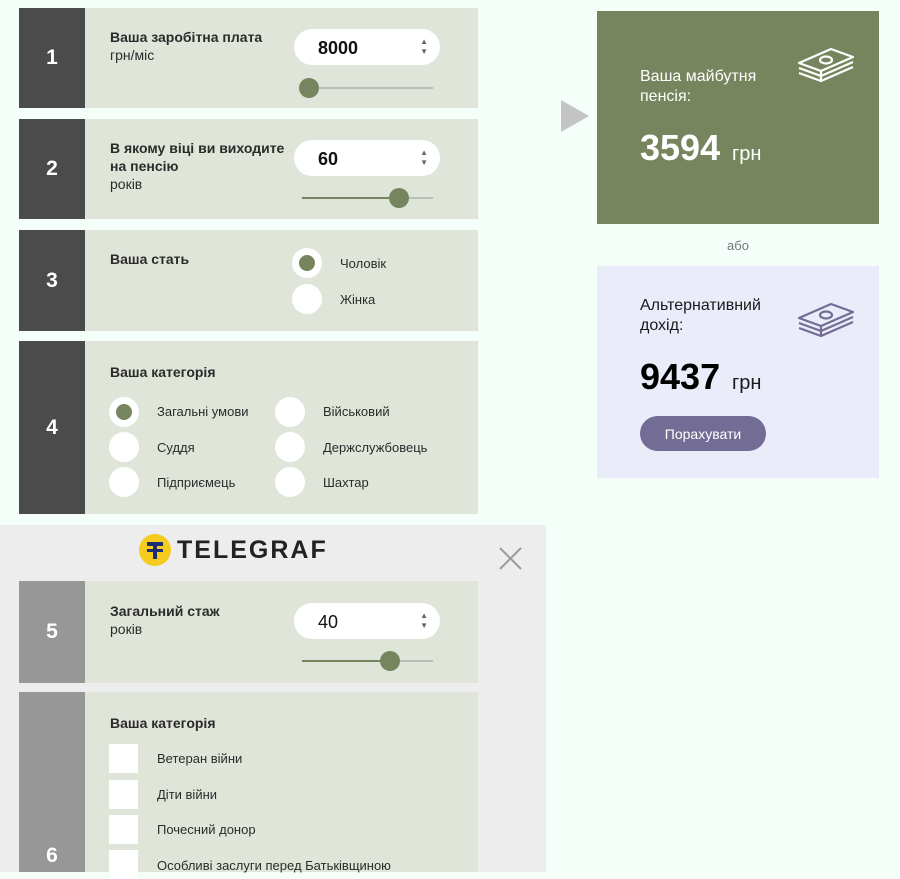 The height and width of the screenshot is (879, 900). I want to click on category-title: Ваша категорія, so click(163, 372).